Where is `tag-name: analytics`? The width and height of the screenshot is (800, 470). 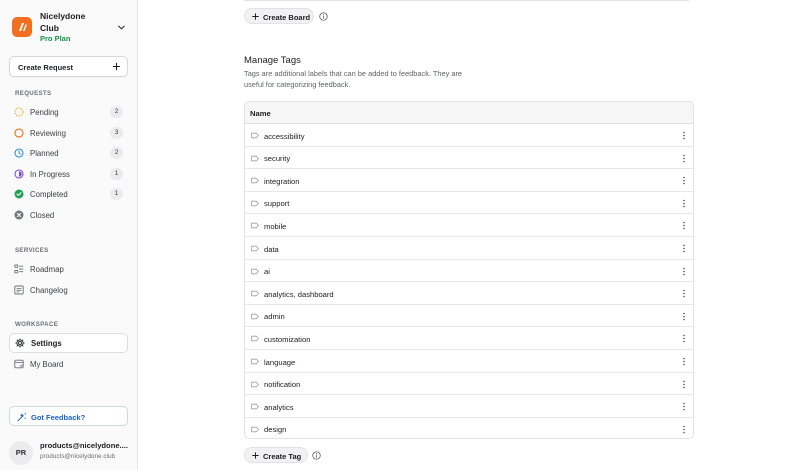 tag-name: analytics is located at coordinates (279, 407).